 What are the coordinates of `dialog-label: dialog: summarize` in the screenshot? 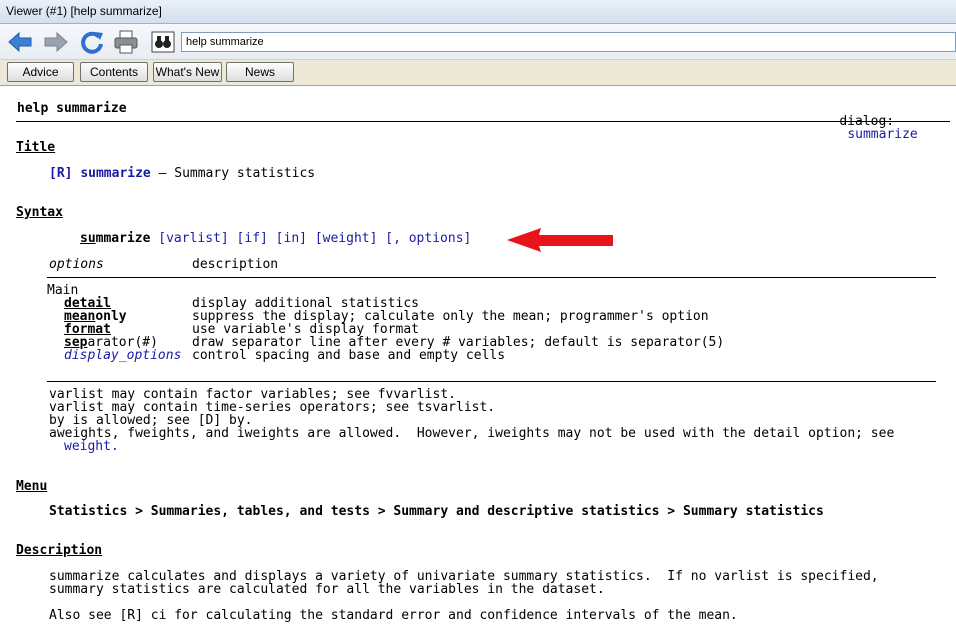 It's located at (862, 128).